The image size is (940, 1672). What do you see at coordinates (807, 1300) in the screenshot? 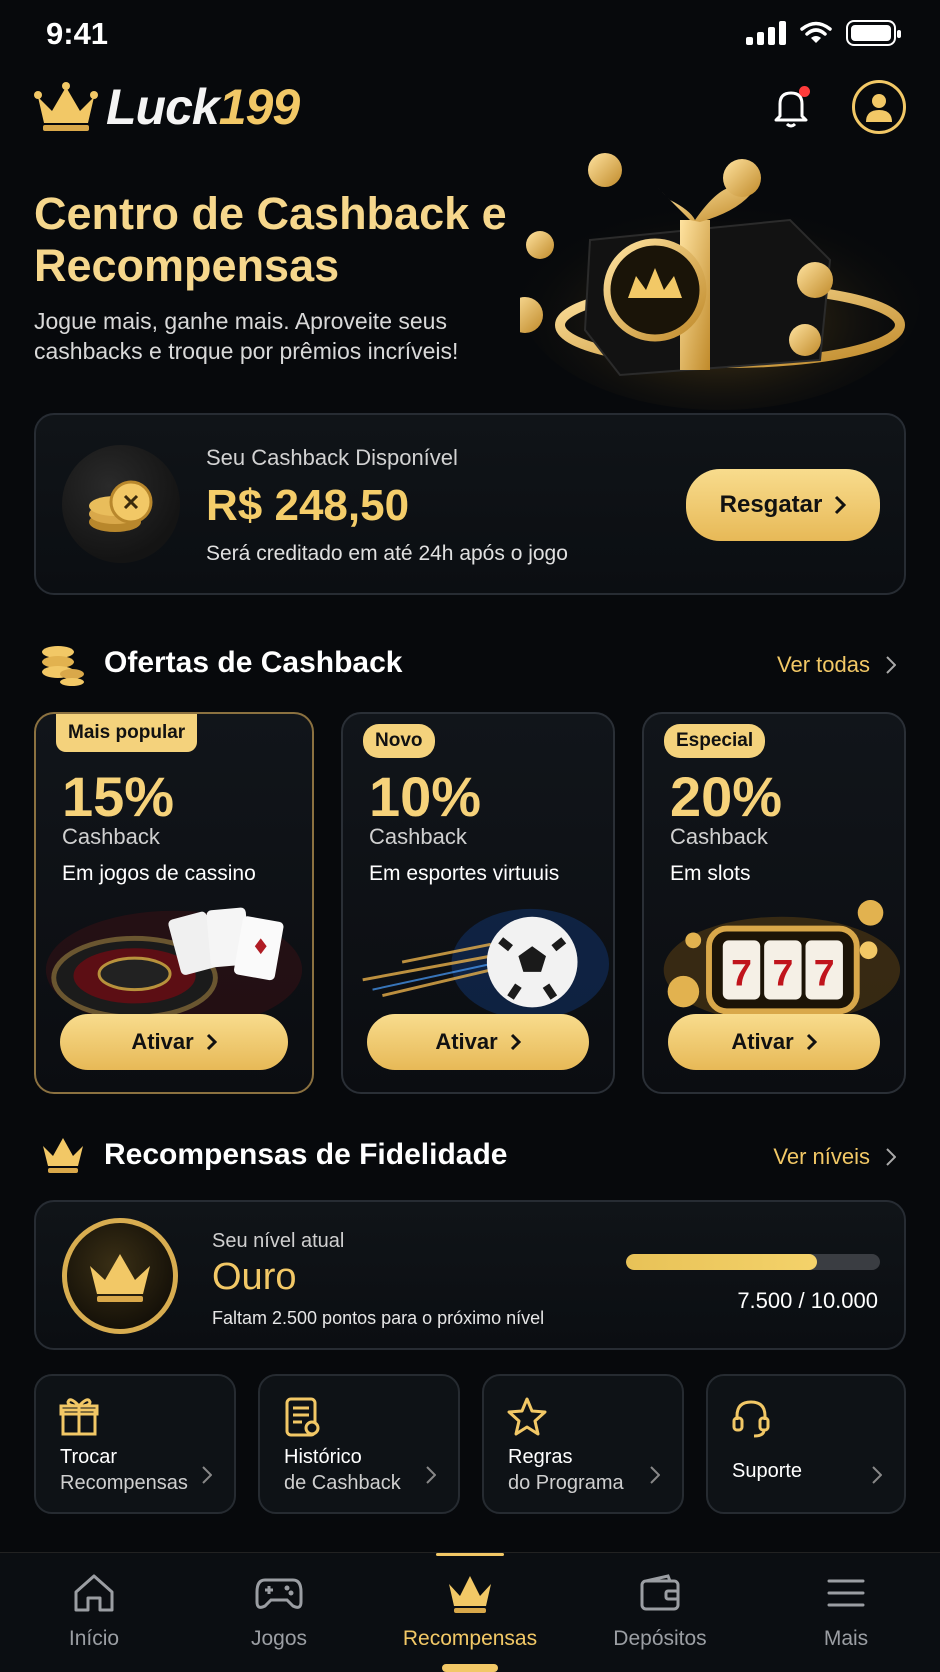
I see `level-progress-text: 7.500 / 10.000` at bounding box center [807, 1300].